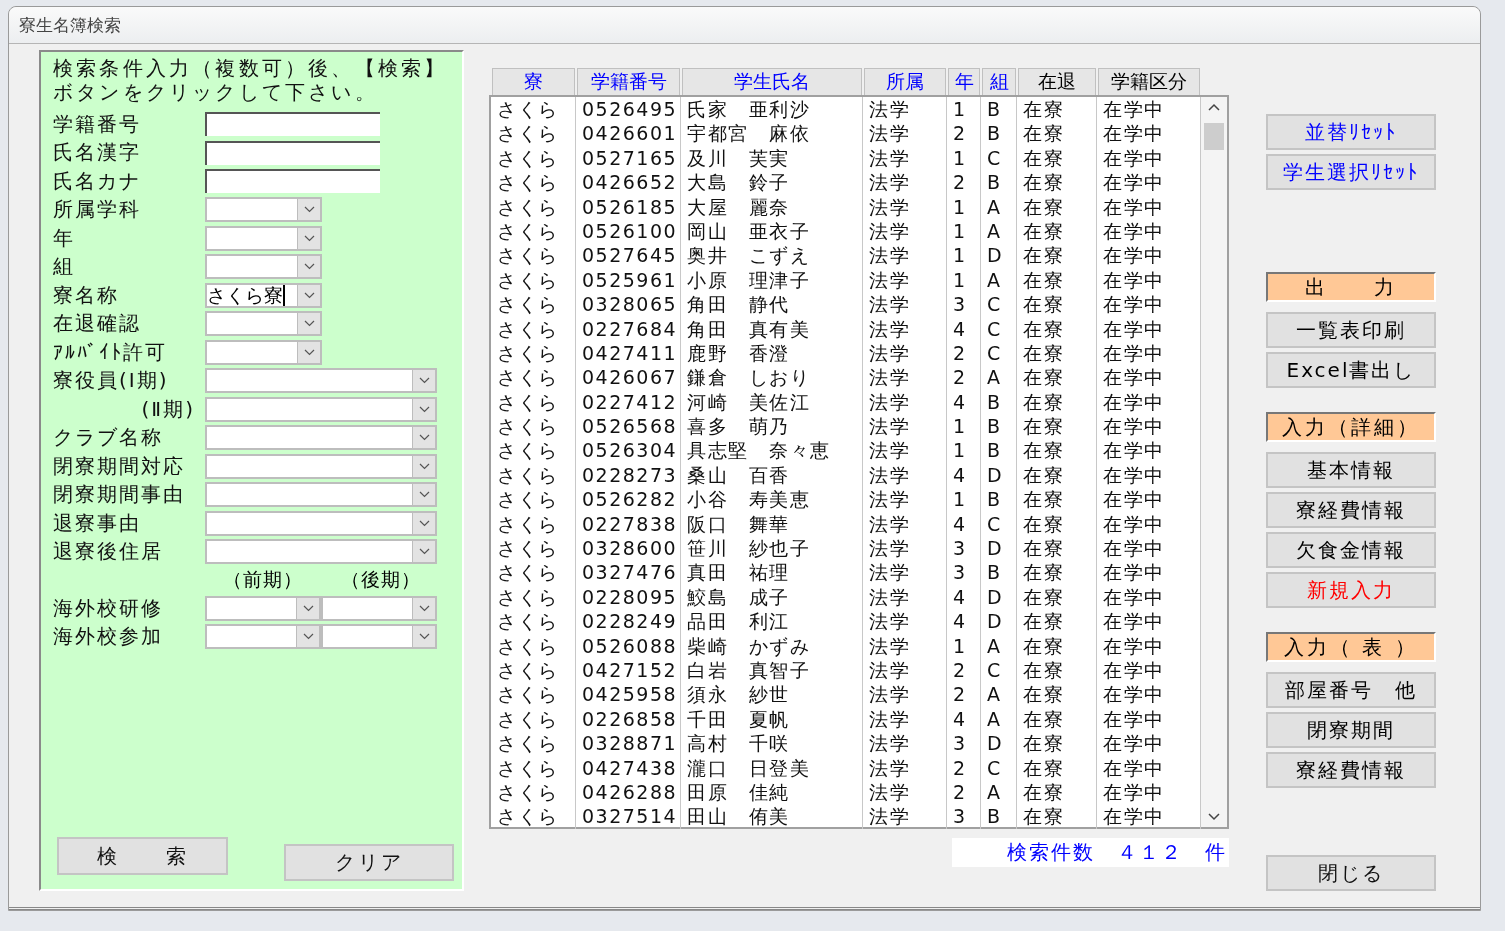 The image size is (1505, 931). Describe the element at coordinates (628, 328) in the screenshot. I see `table-cell: 0227684` at that location.